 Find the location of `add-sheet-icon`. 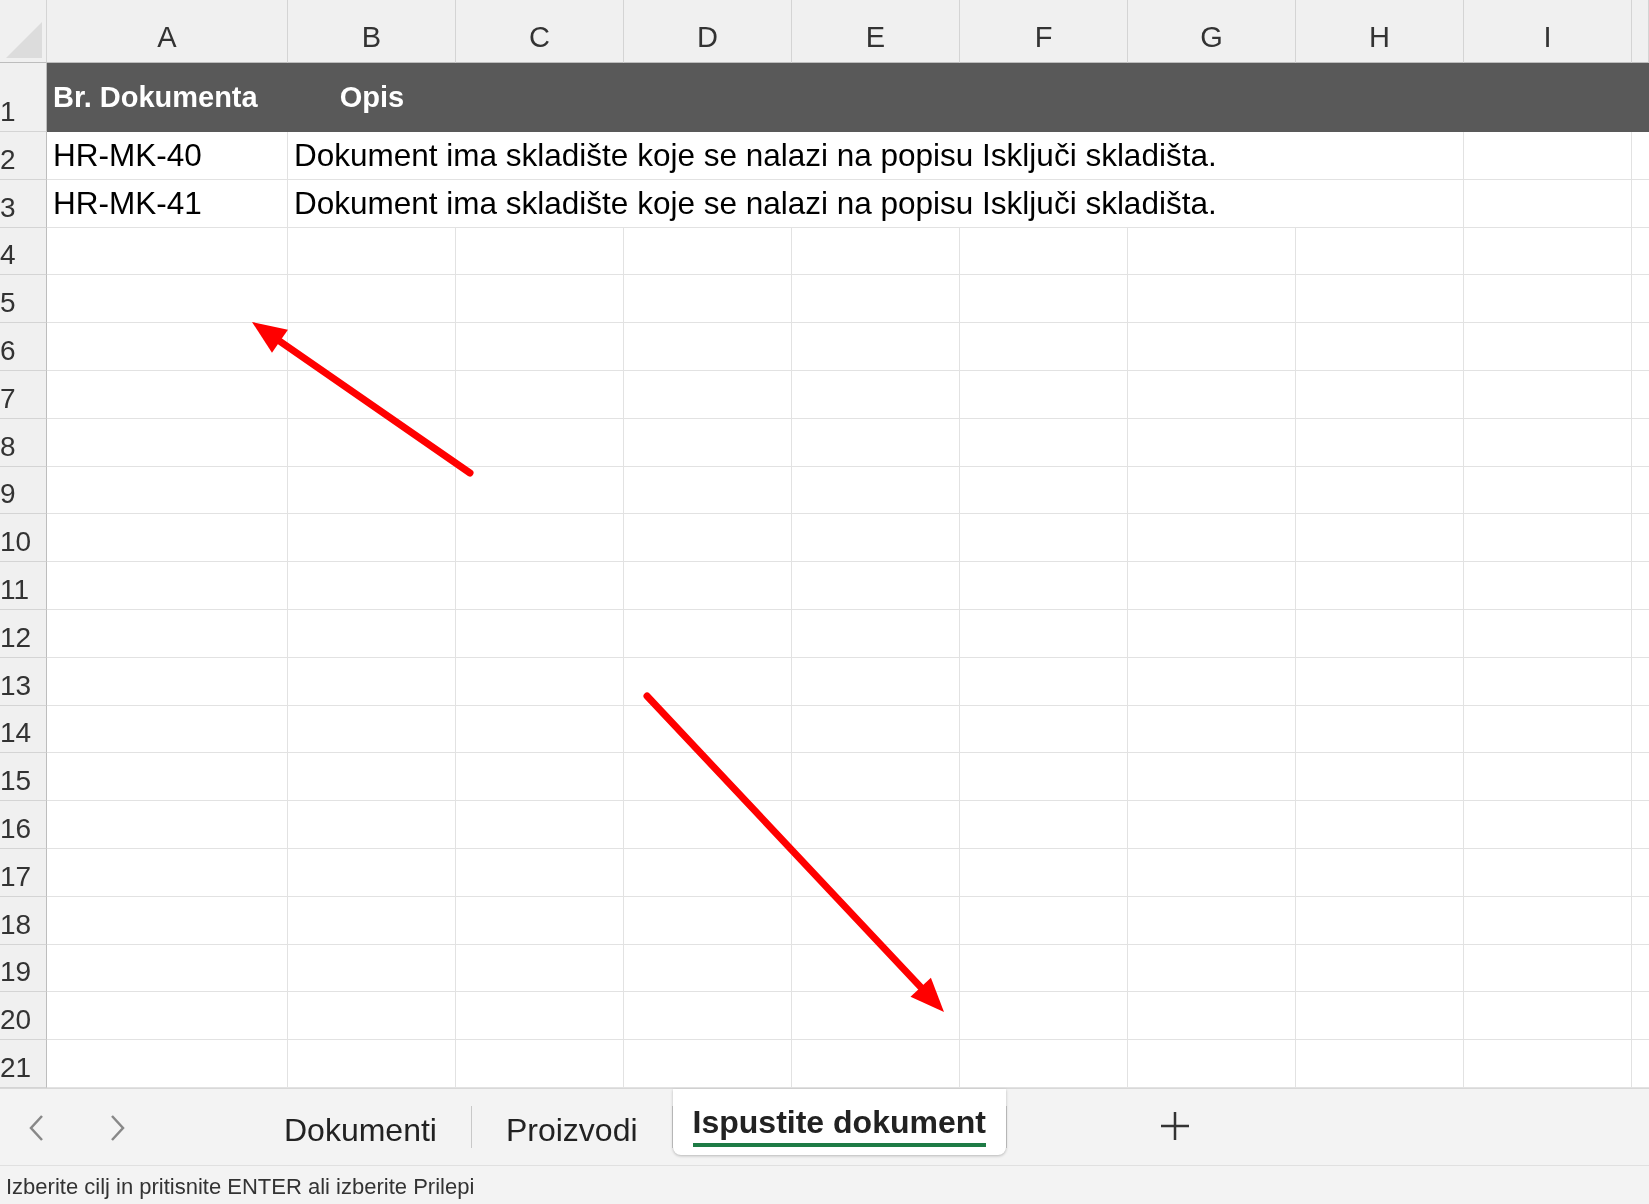

add-sheet-icon is located at coordinates (1175, 1126).